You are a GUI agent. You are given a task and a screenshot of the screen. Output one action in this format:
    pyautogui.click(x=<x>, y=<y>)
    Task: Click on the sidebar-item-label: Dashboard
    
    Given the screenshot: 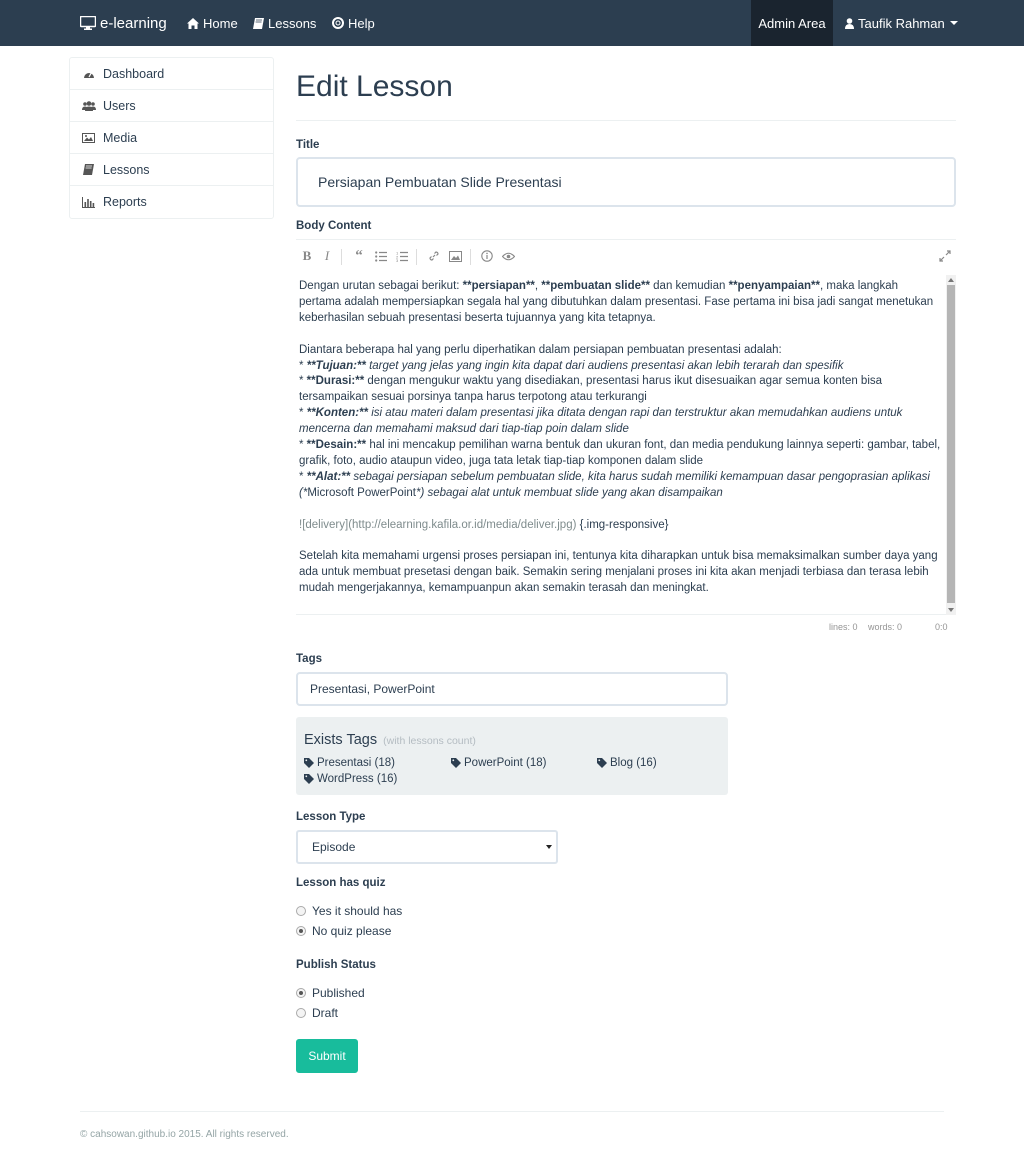 What is the action you would take?
    pyautogui.click(x=134, y=73)
    